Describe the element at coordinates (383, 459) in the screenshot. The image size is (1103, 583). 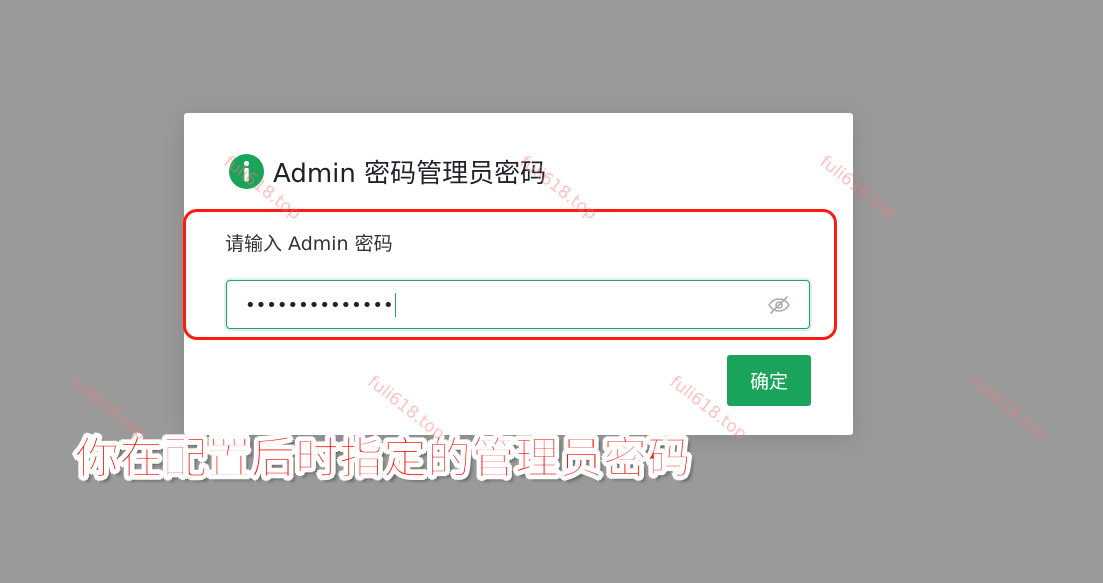
I see `annotation-caption: 你在配置后时指定的管理员密码` at that location.